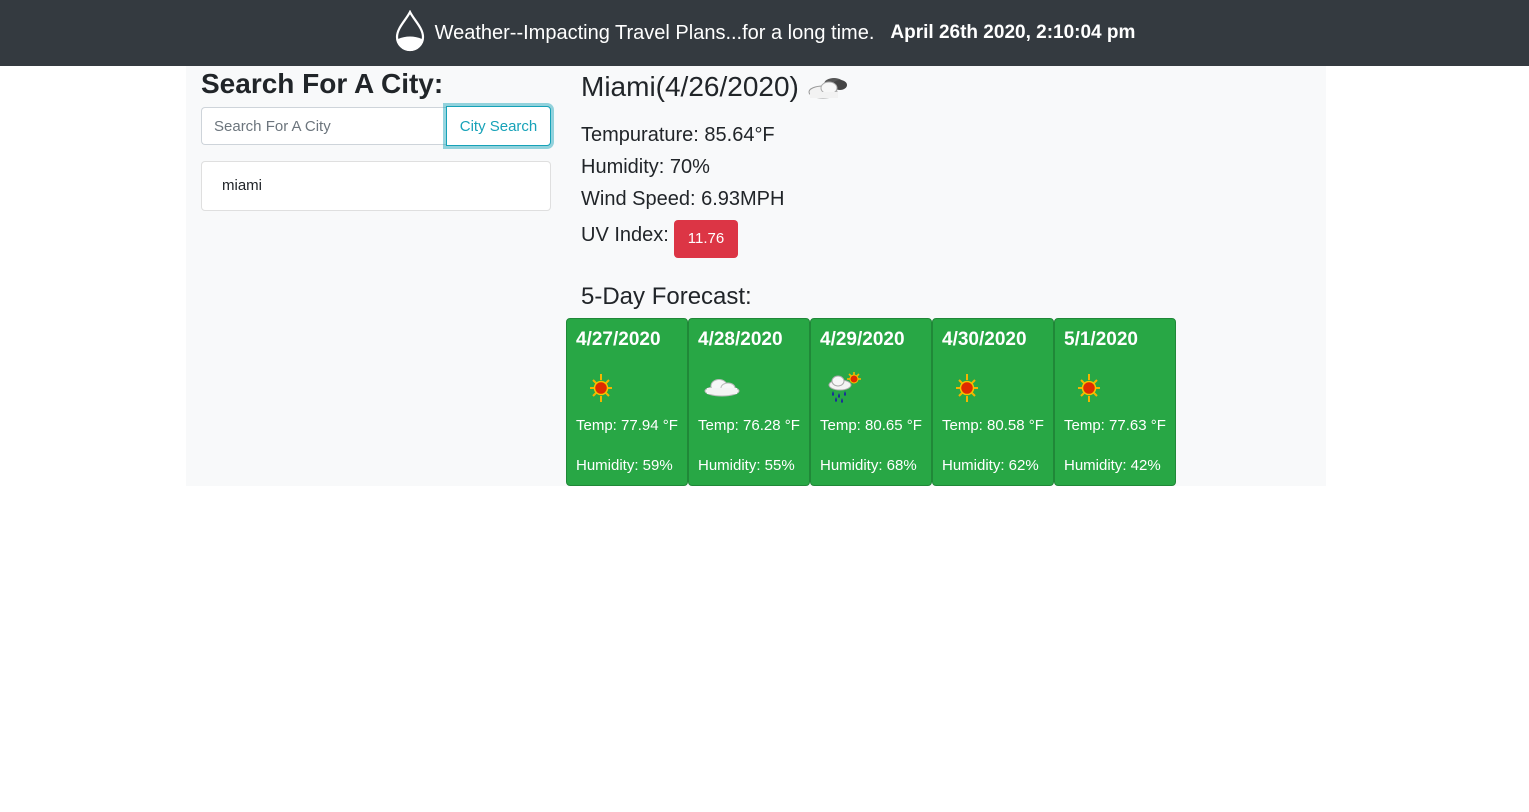 The height and width of the screenshot is (812, 1529). I want to click on forecast-date: 4/30/2020, so click(984, 339).